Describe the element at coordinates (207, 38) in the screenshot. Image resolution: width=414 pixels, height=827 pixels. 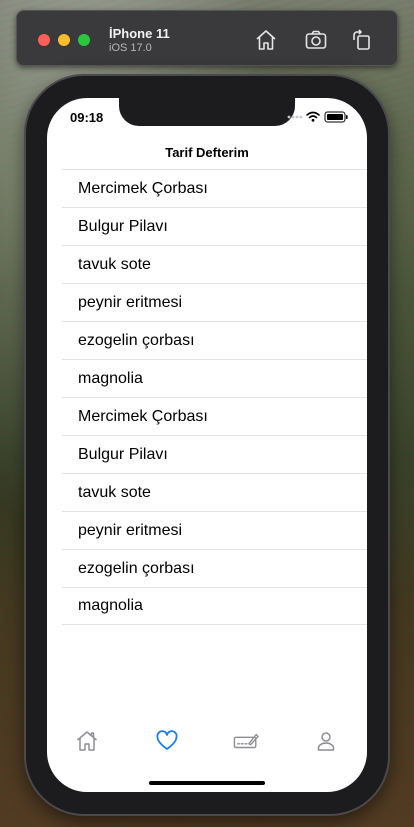
I see `simulator-toolbar: İPhone 11 iOS 17.0` at that location.